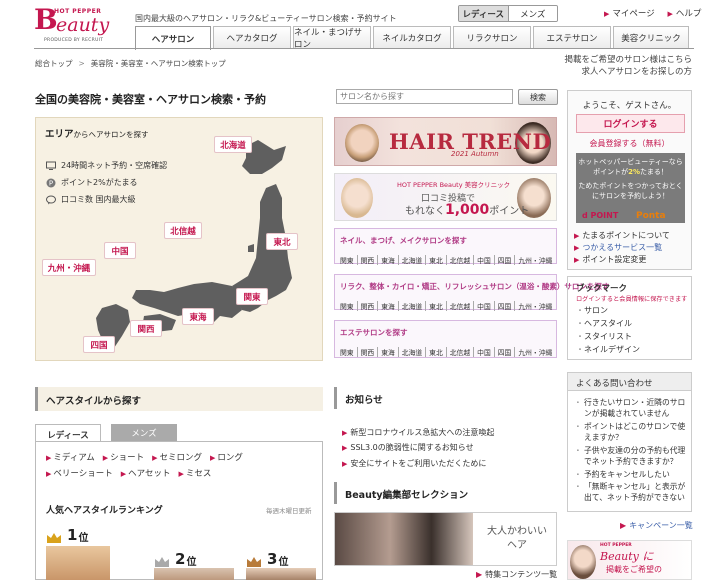 This screenshot has height=580, width=724. What do you see at coordinates (252, 296) in the screenshot?
I see `region-kanto-button: 関東` at bounding box center [252, 296].